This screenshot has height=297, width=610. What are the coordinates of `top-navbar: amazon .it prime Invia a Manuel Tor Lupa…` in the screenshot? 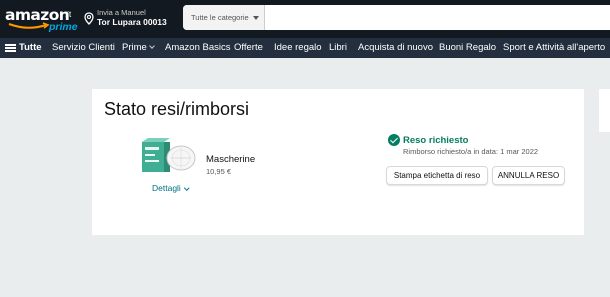 It's located at (305, 19).